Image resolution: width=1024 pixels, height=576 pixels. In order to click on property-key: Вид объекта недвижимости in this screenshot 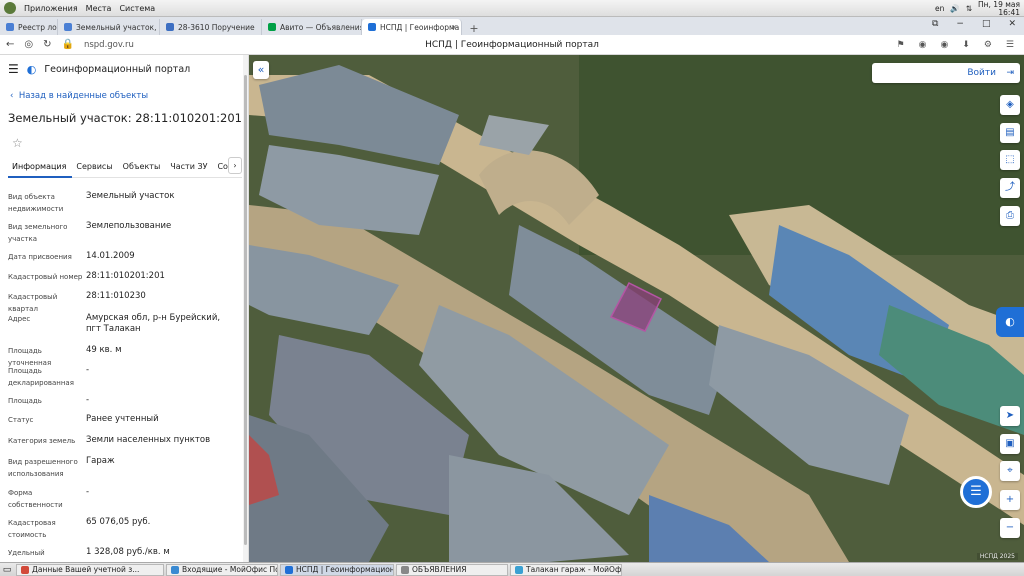, I will do `click(36, 203)`.